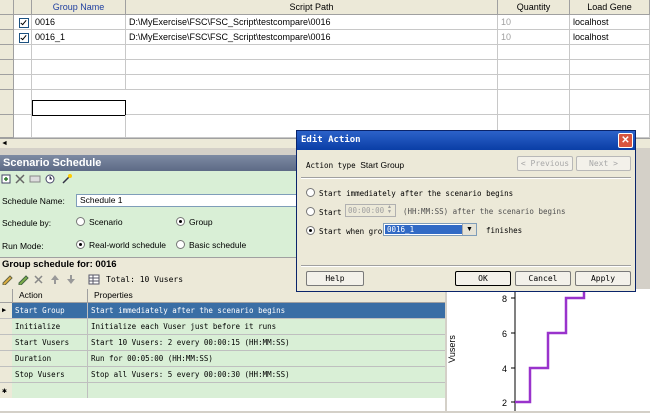 This screenshot has height=413, width=650. What do you see at coordinates (469, 229) in the screenshot?
I see `dropdown-arrow-icon: ▼` at bounding box center [469, 229].